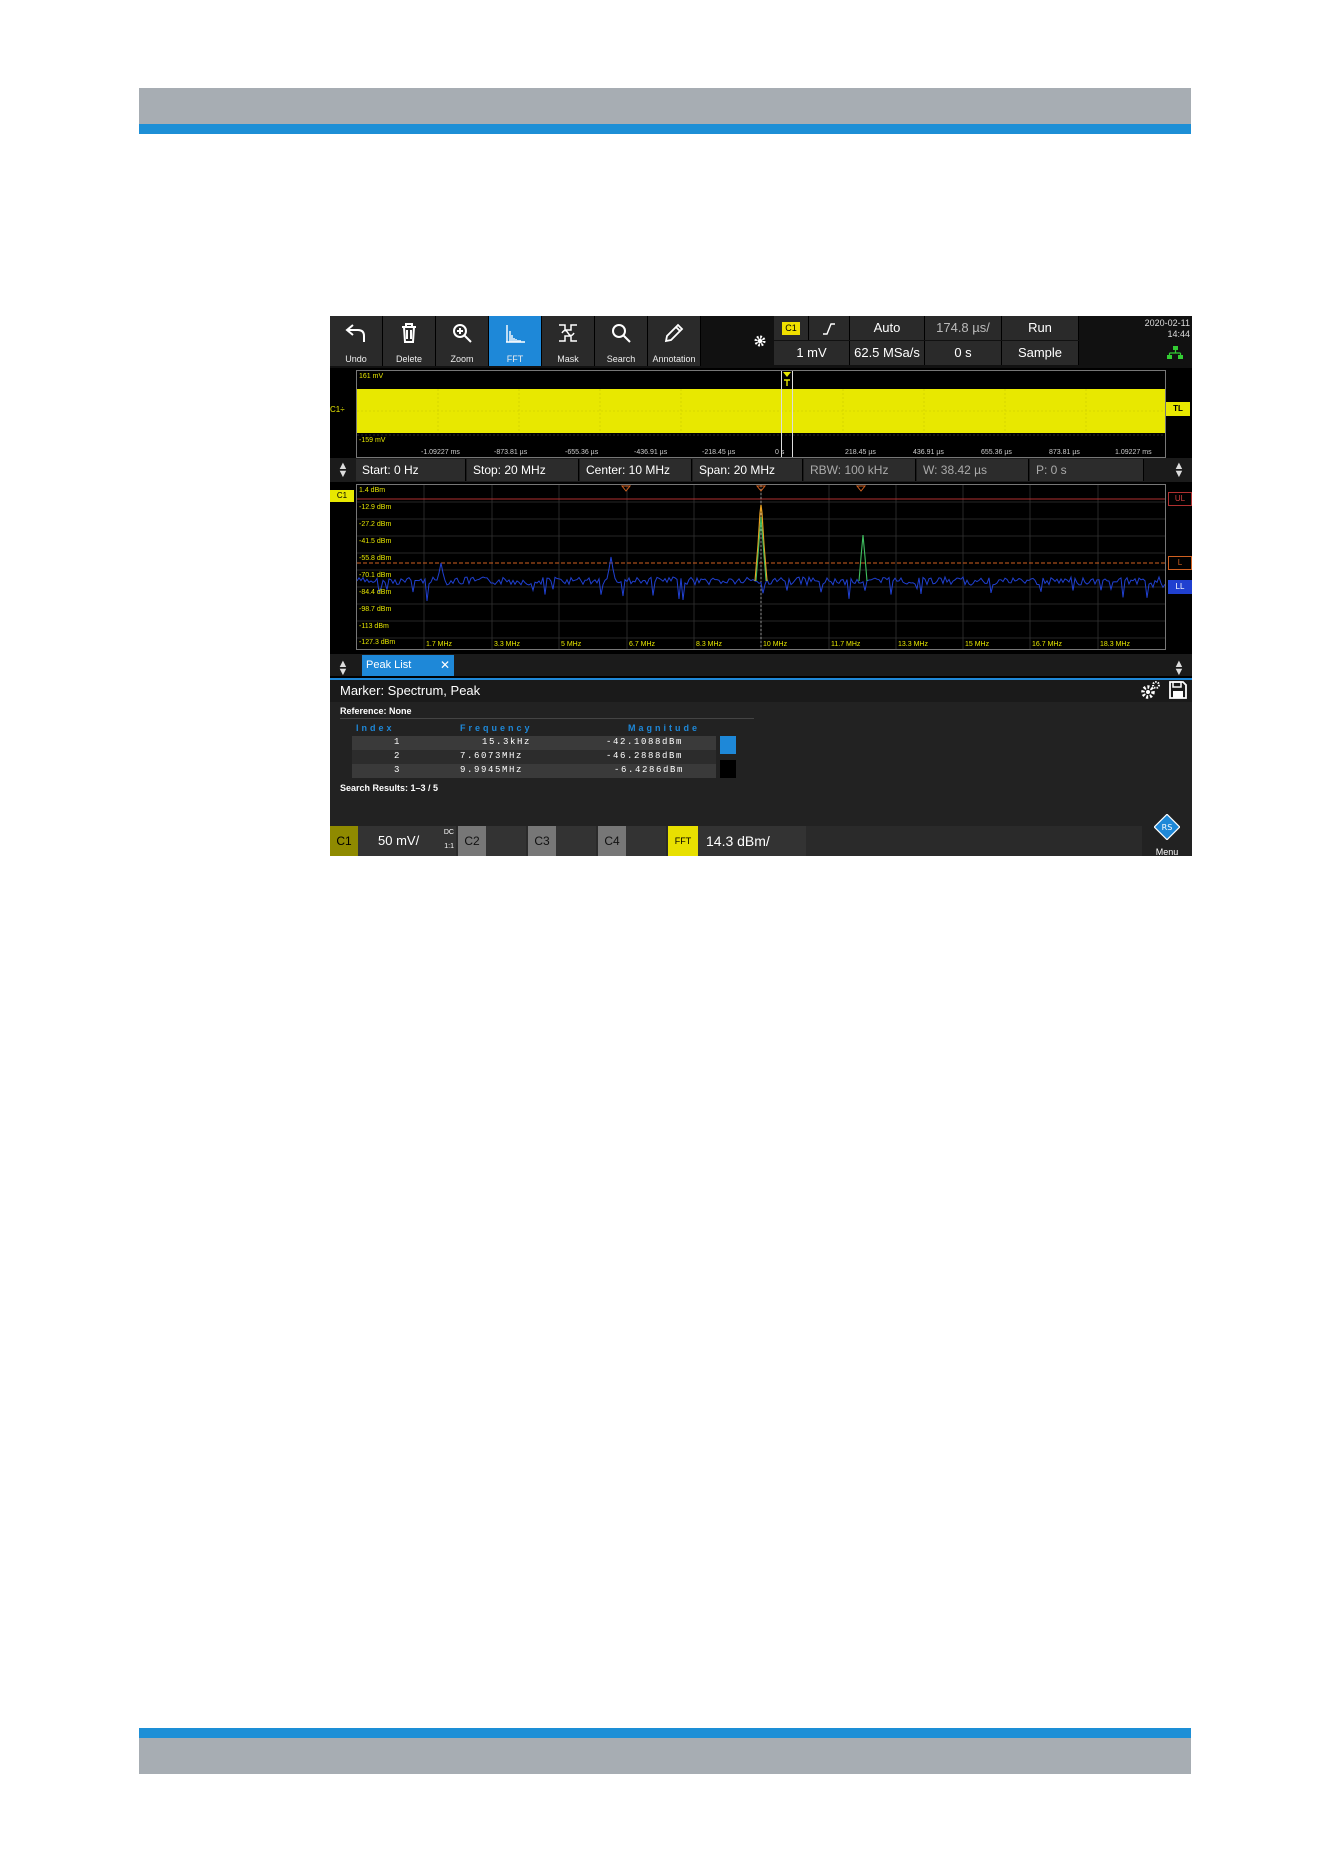  What do you see at coordinates (761, 810) in the screenshot?
I see `results-footer` at bounding box center [761, 810].